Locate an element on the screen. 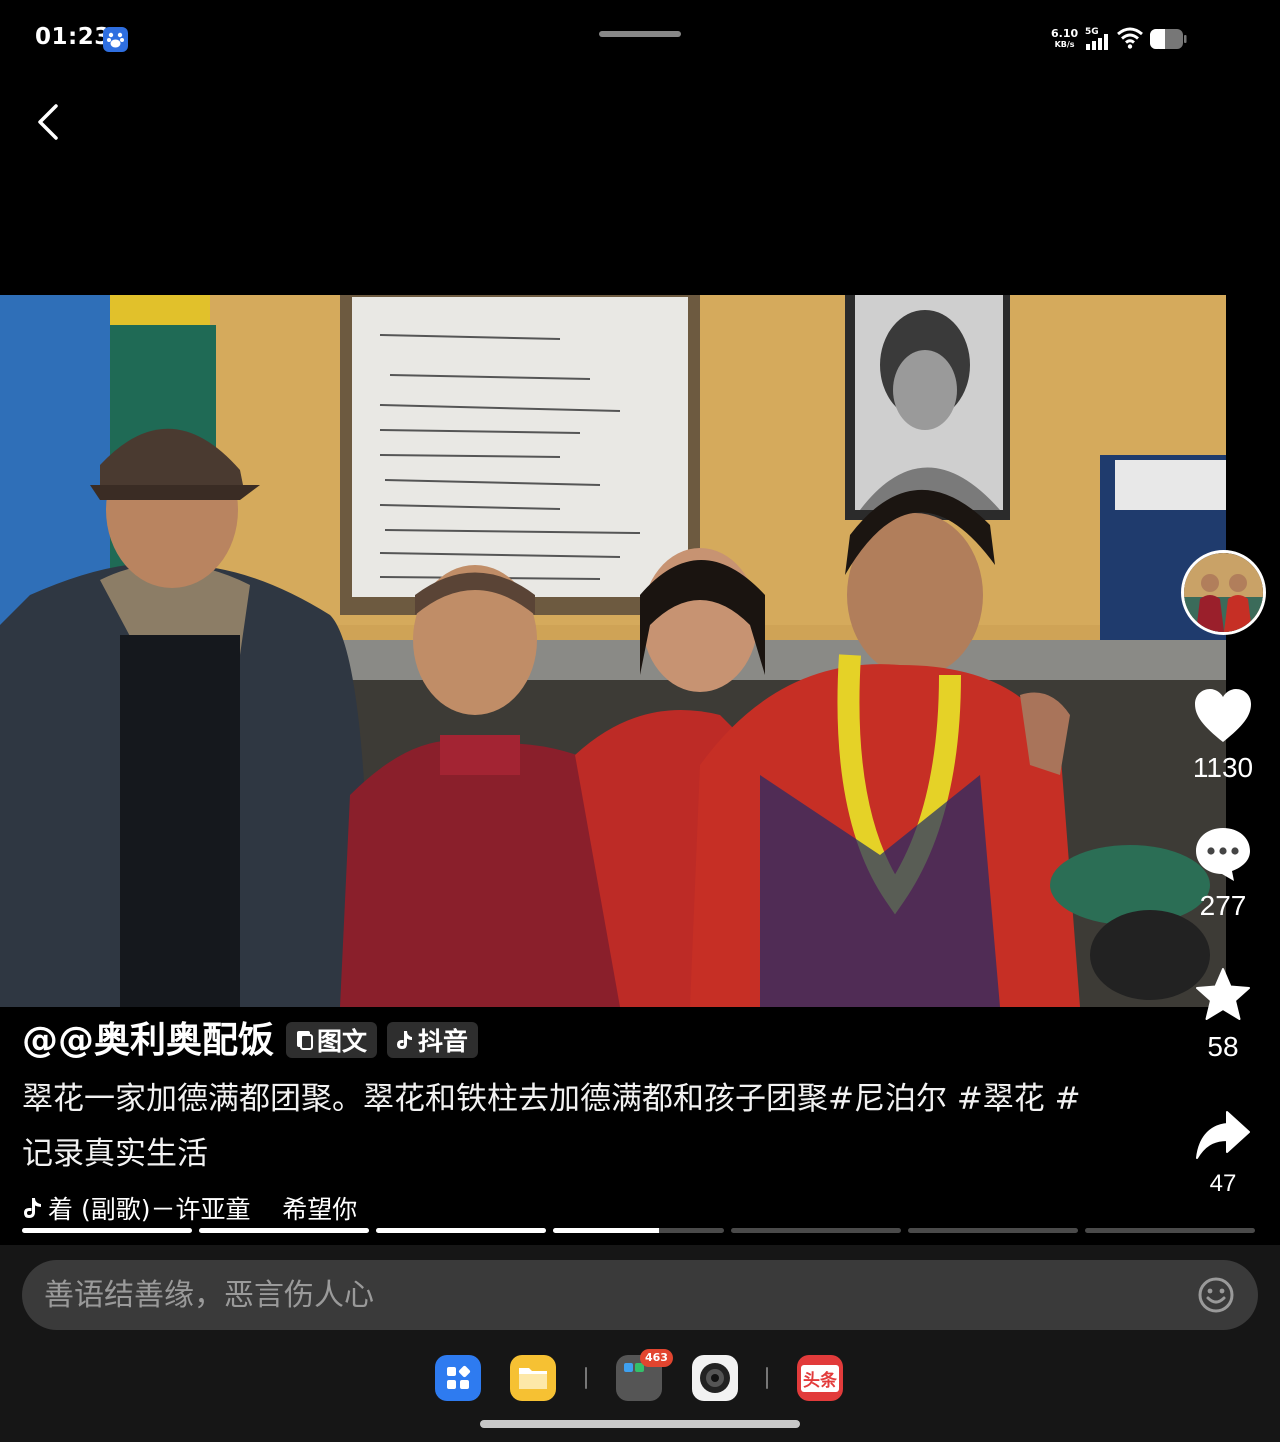 This screenshot has width=1280, height=1442. comment-input is located at coordinates (640, 1295).